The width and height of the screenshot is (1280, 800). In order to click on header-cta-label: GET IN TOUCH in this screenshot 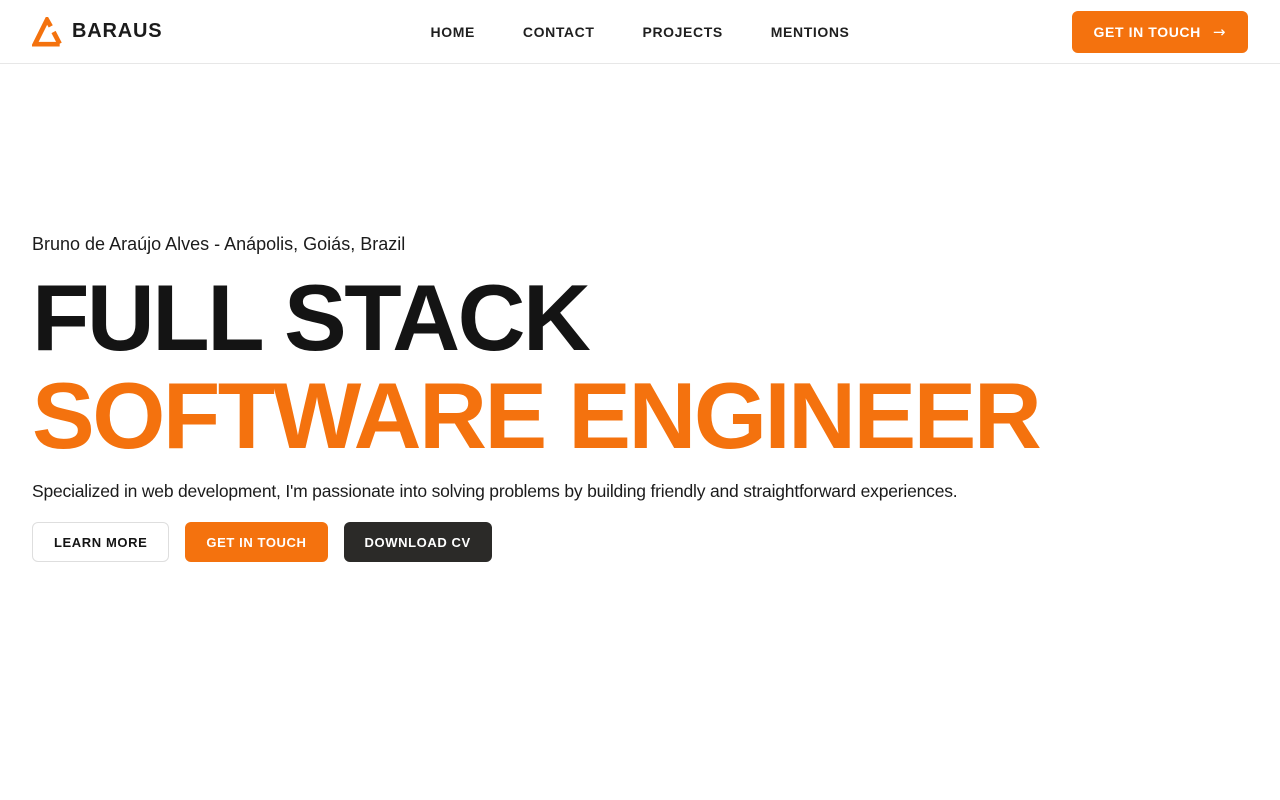, I will do `click(1147, 31)`.